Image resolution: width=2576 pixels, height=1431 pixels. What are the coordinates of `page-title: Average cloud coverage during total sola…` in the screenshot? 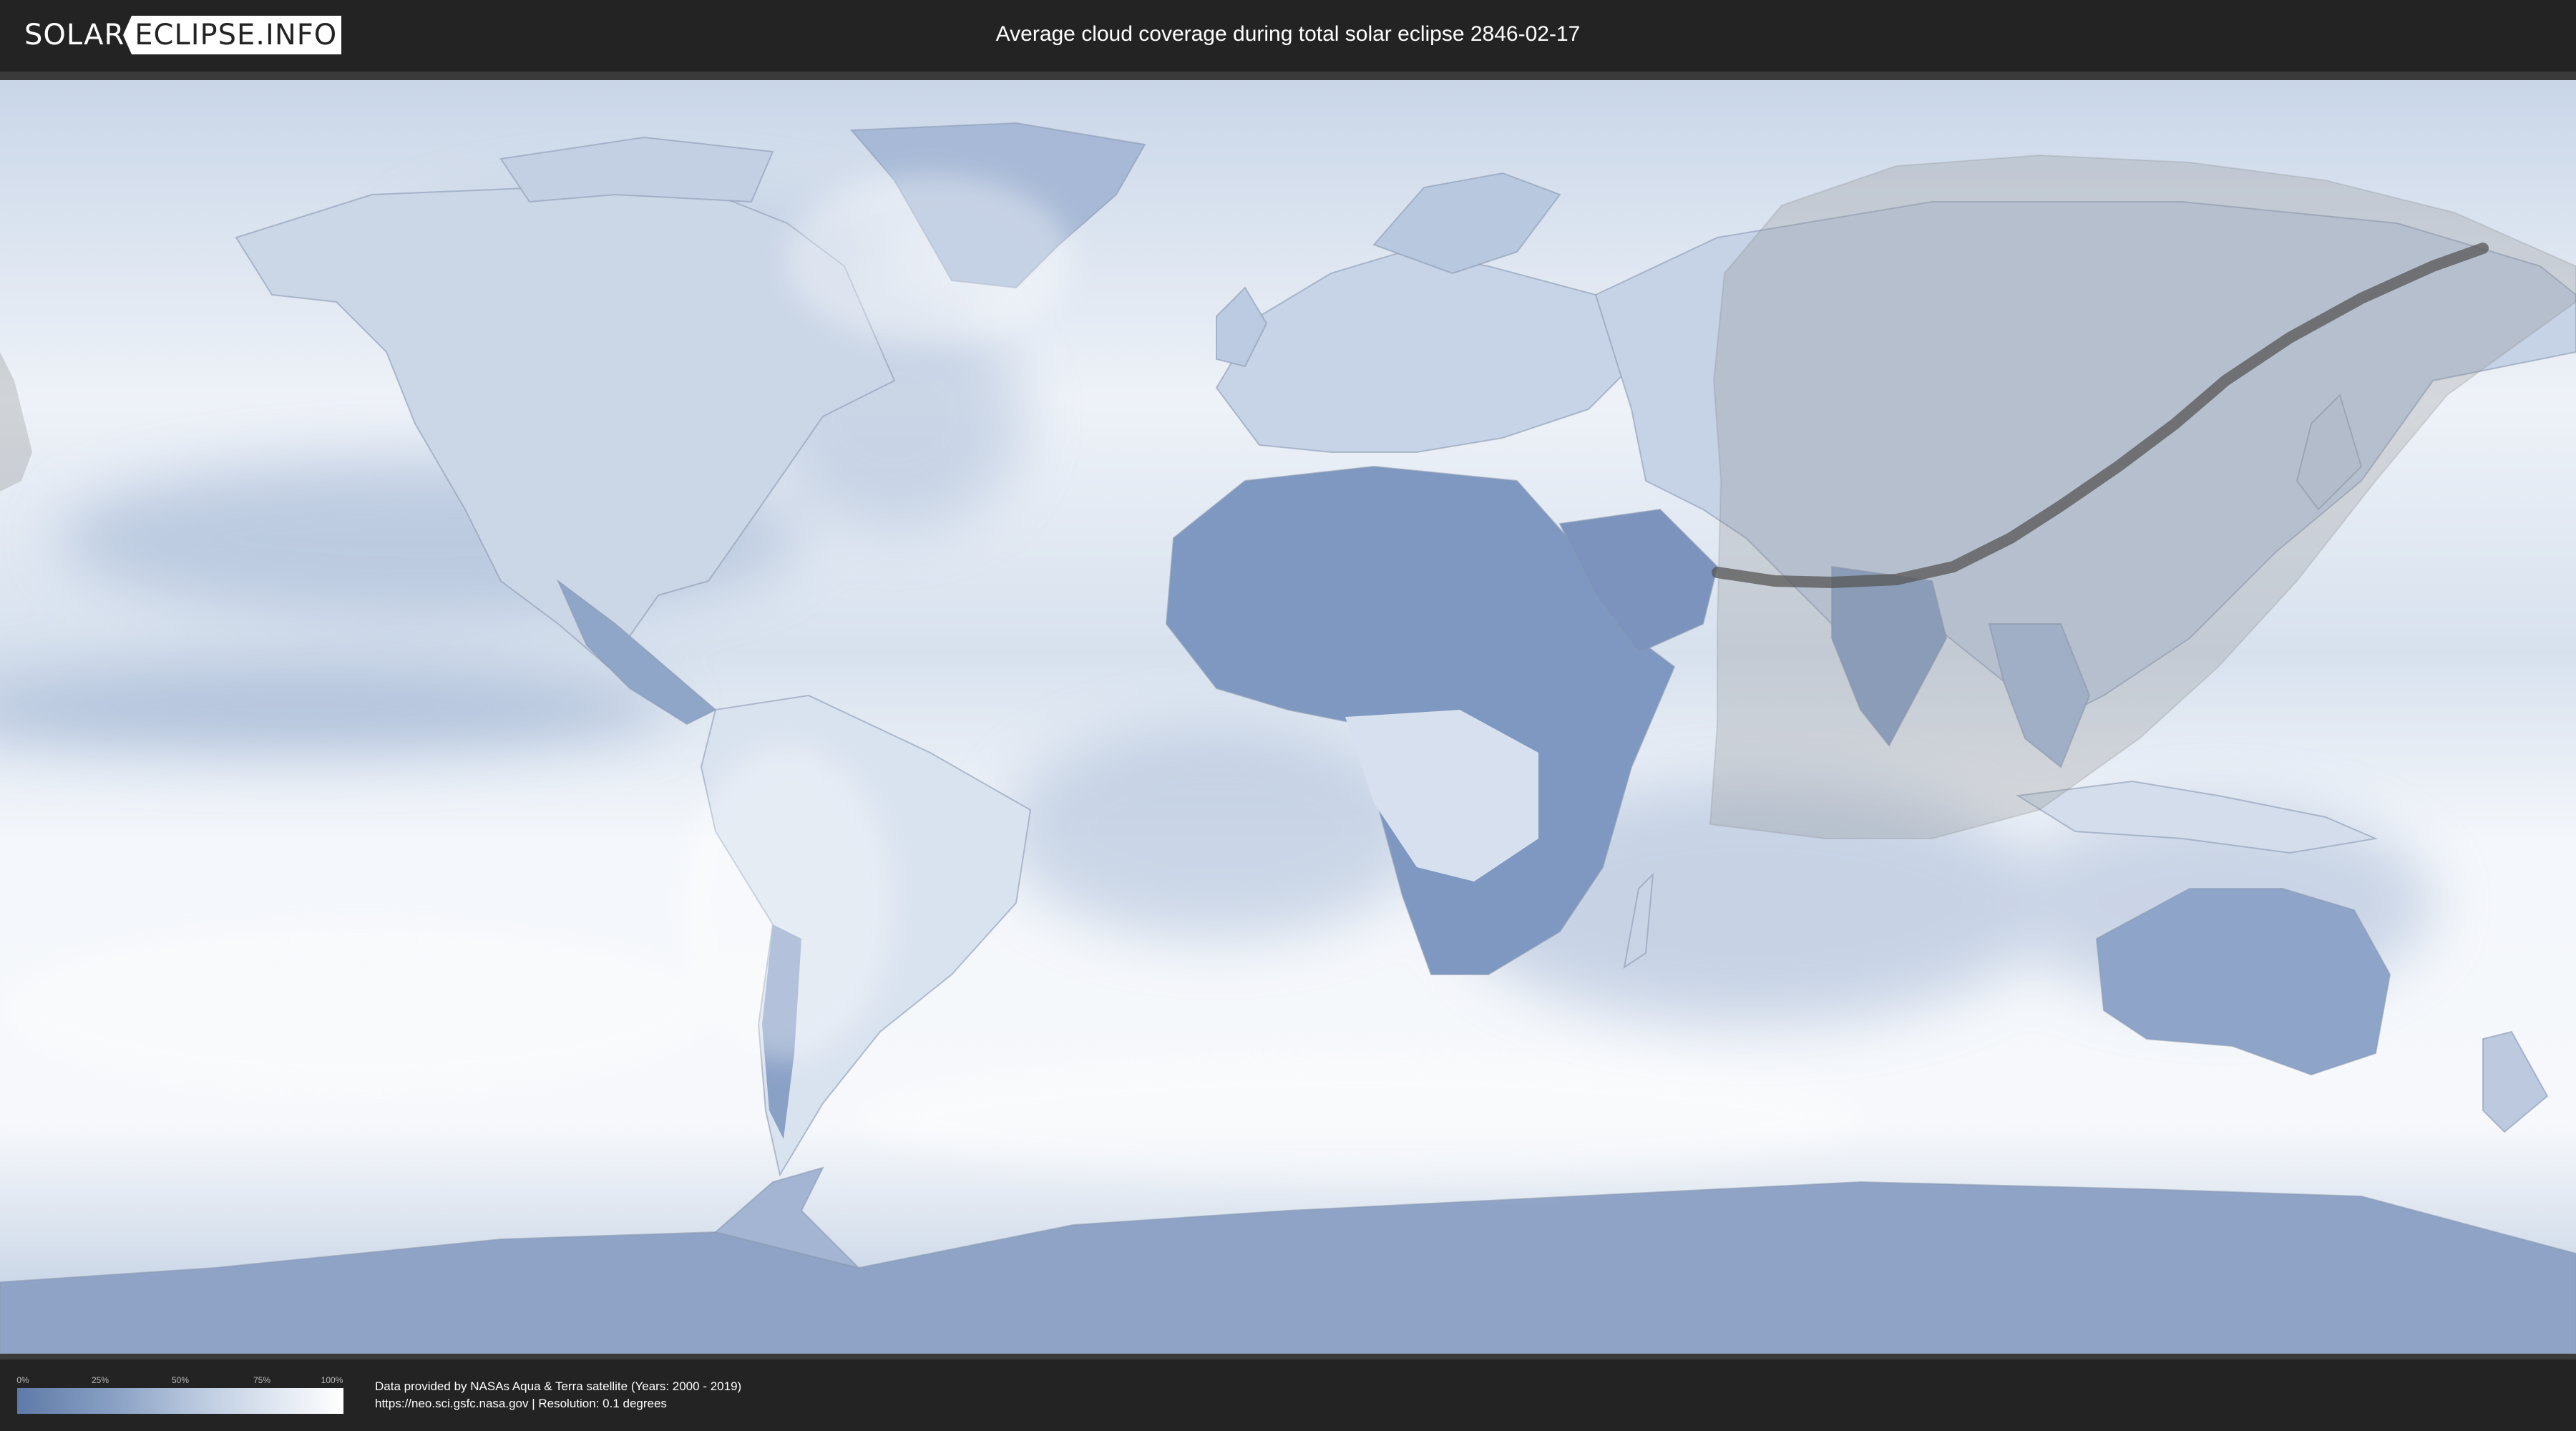 It's located at (1288, 34).